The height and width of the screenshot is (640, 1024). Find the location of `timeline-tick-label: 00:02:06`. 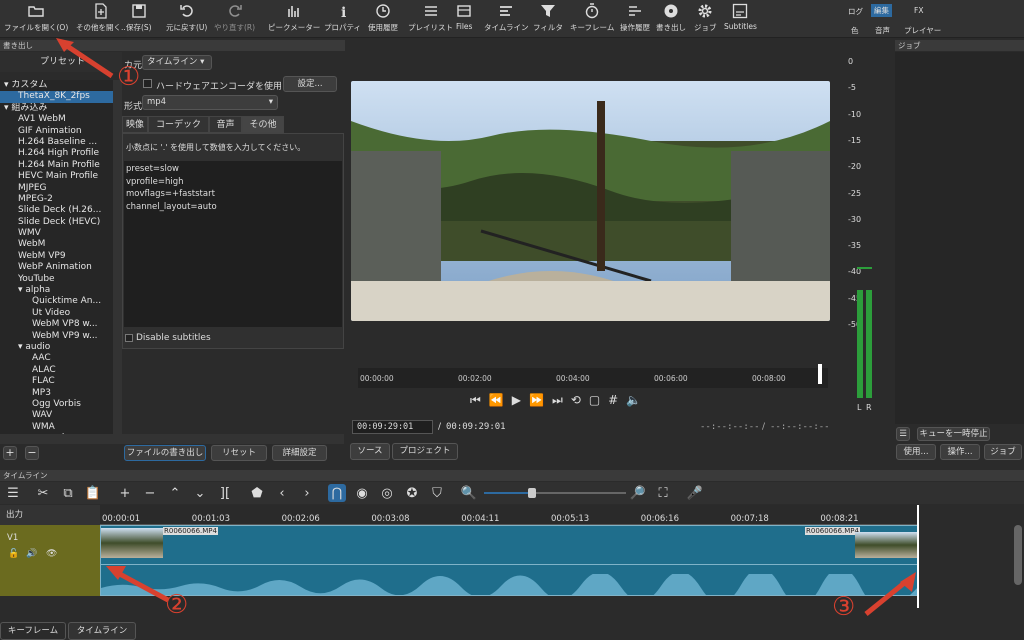

timeline-tick-label: 00:02:06 is located at coordinates (300, 519).